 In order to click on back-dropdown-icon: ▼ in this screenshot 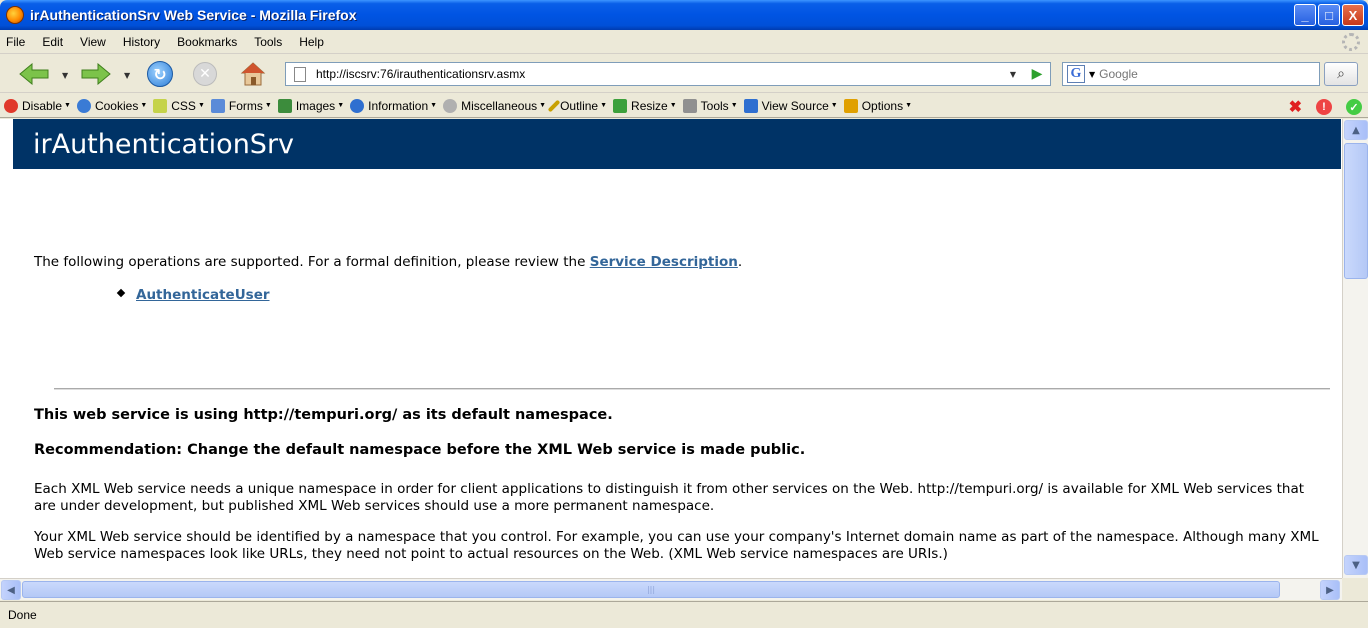, I will do `click(65, 75)`.